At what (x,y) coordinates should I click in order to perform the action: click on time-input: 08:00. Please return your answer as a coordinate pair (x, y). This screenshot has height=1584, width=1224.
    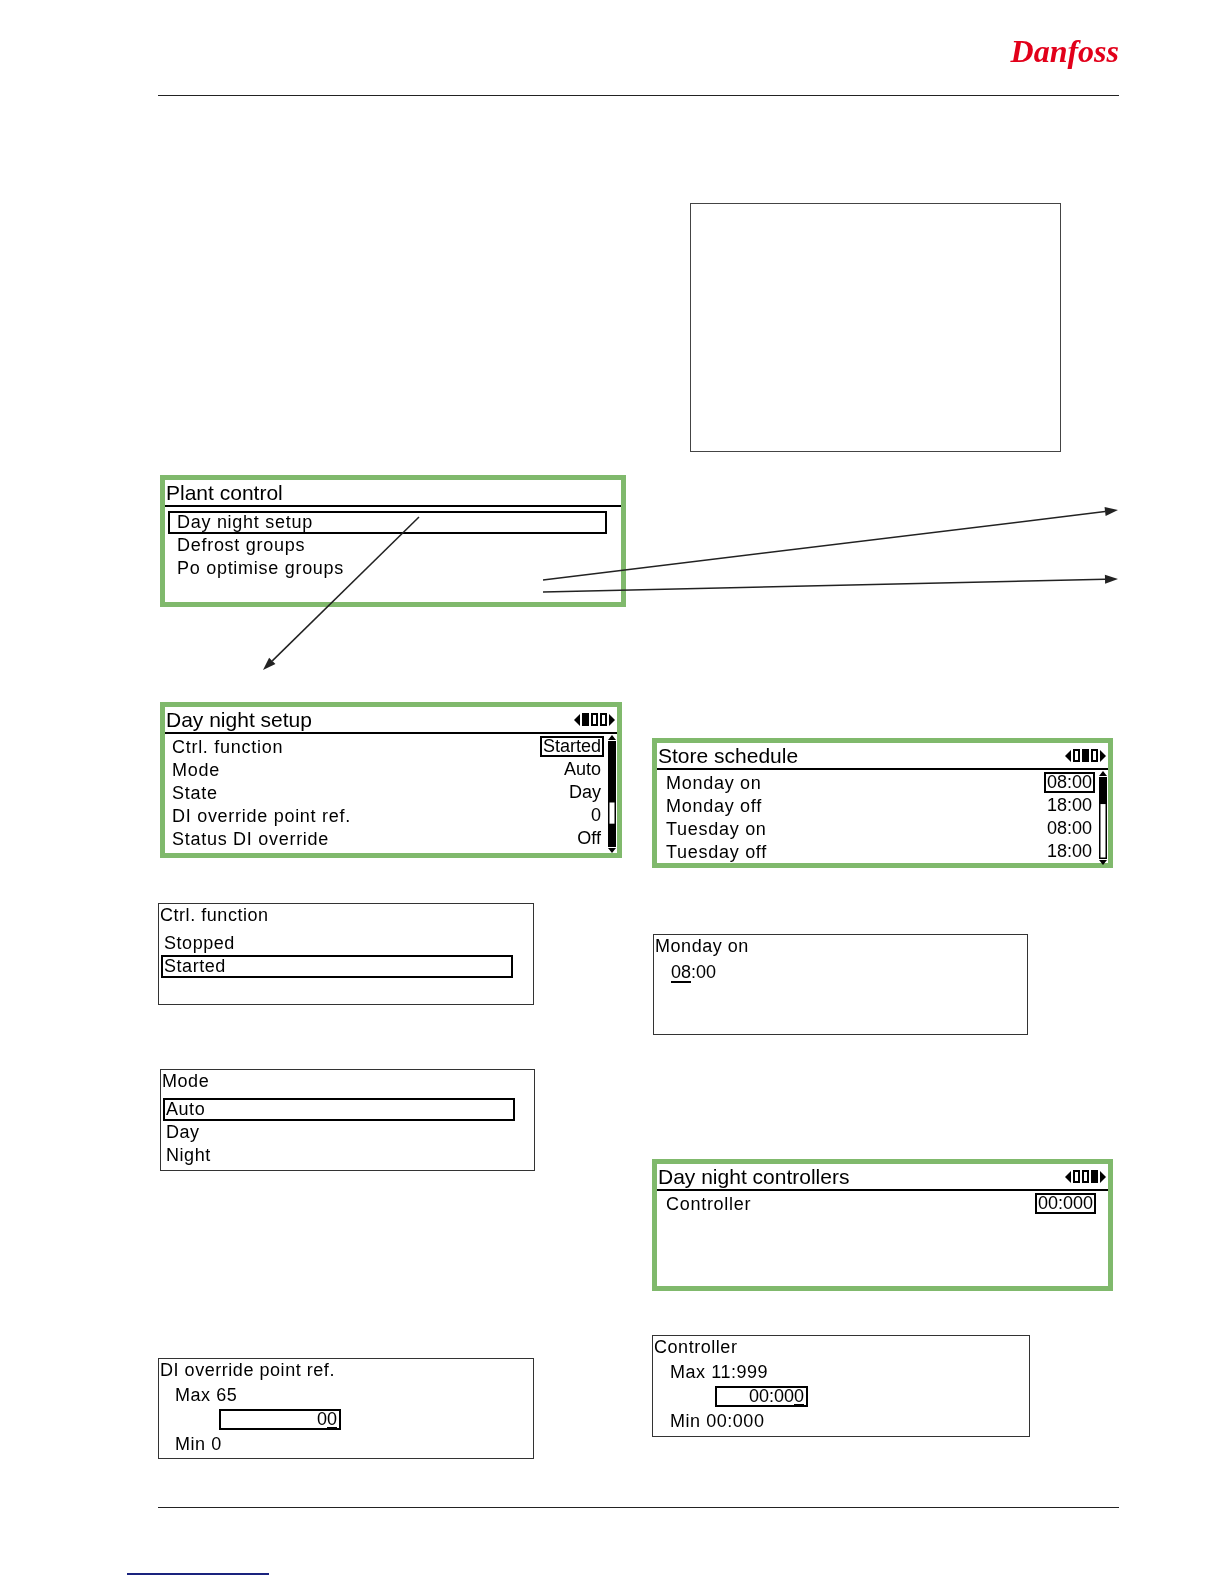
    Looking at the image, I should click on (694, 972).